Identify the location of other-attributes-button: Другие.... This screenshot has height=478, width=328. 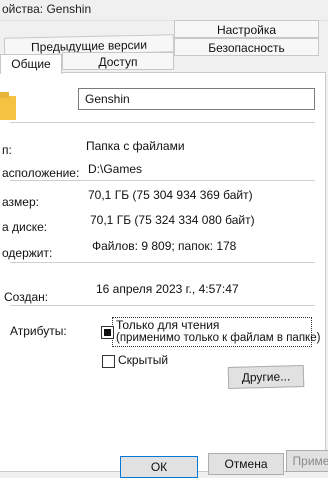
(266, 377).